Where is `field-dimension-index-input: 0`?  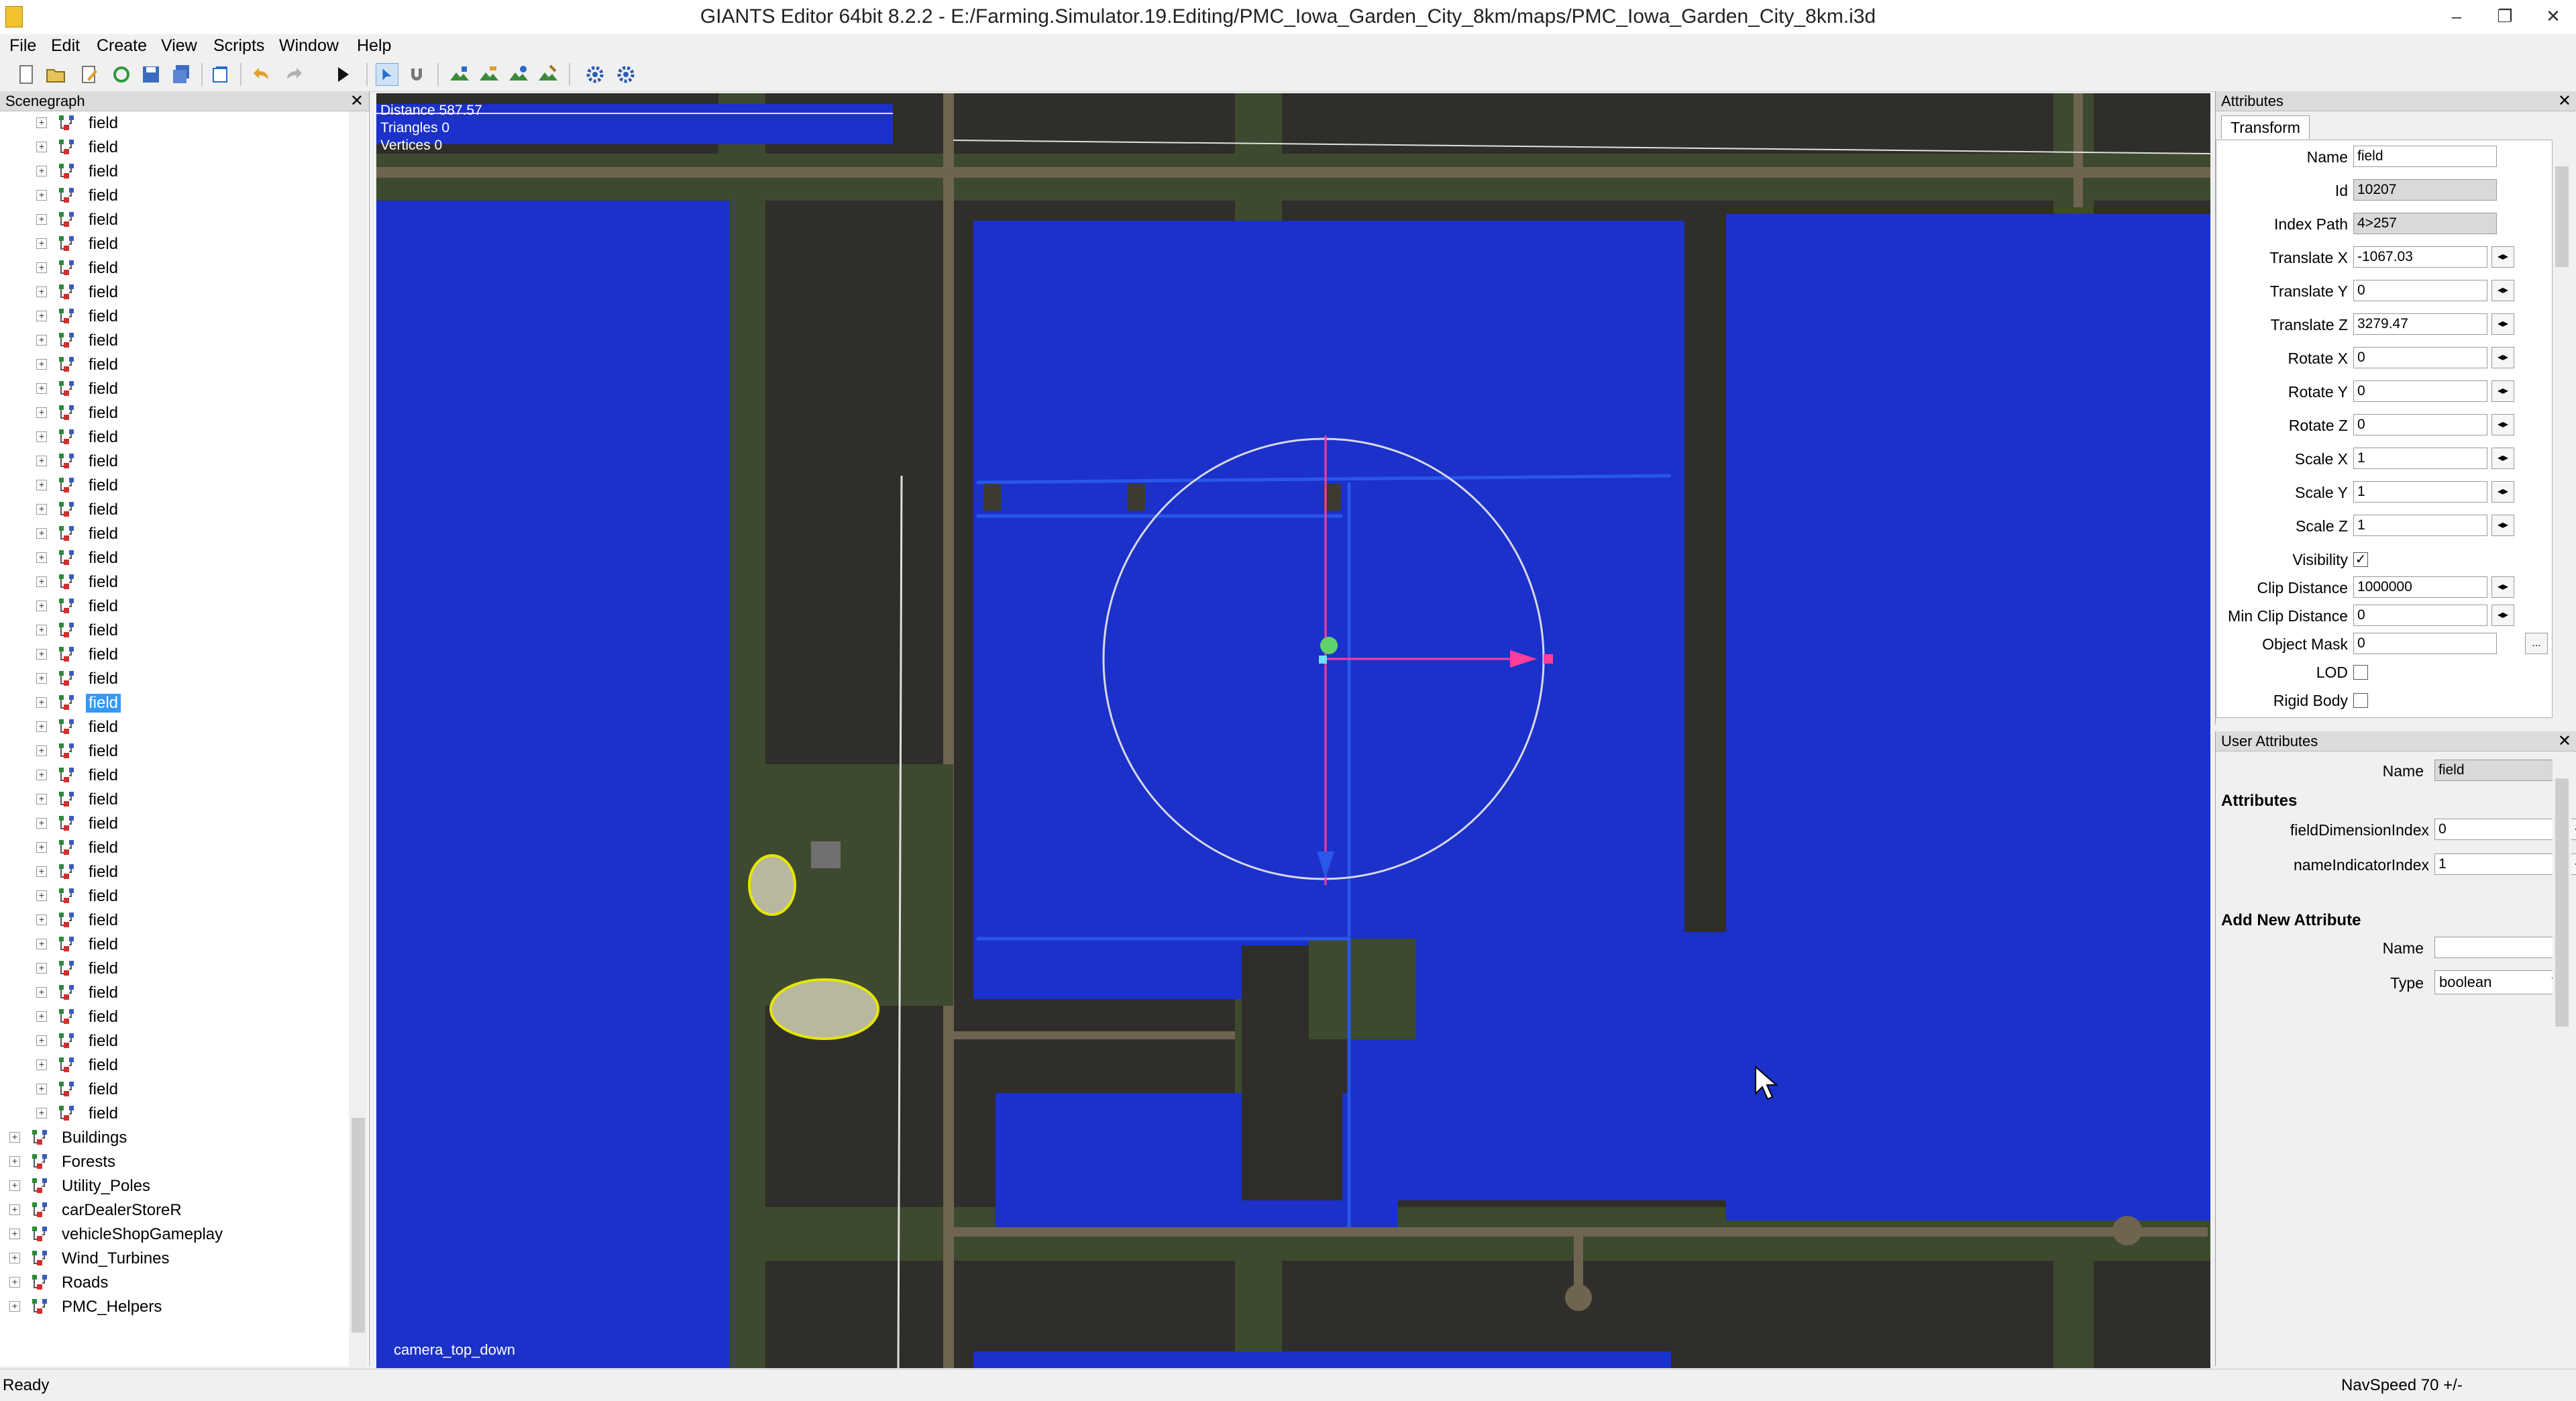
field-dimension-index-input: 0 is located at coordinates (2500, 829).